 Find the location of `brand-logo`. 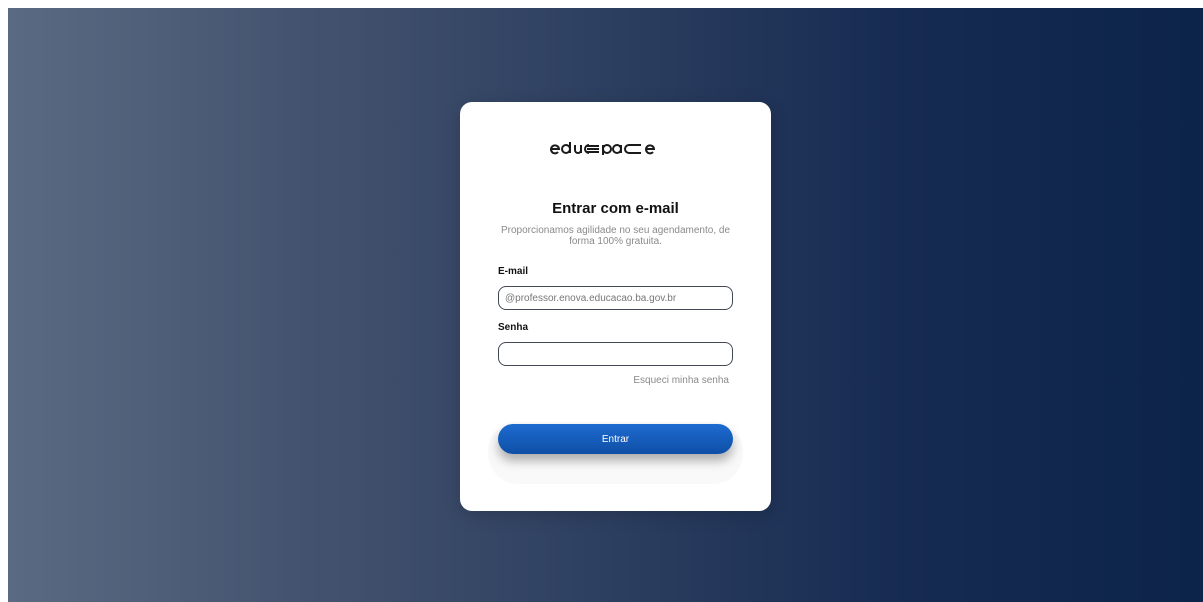

brand-logo is located at coordinates (615, 148).